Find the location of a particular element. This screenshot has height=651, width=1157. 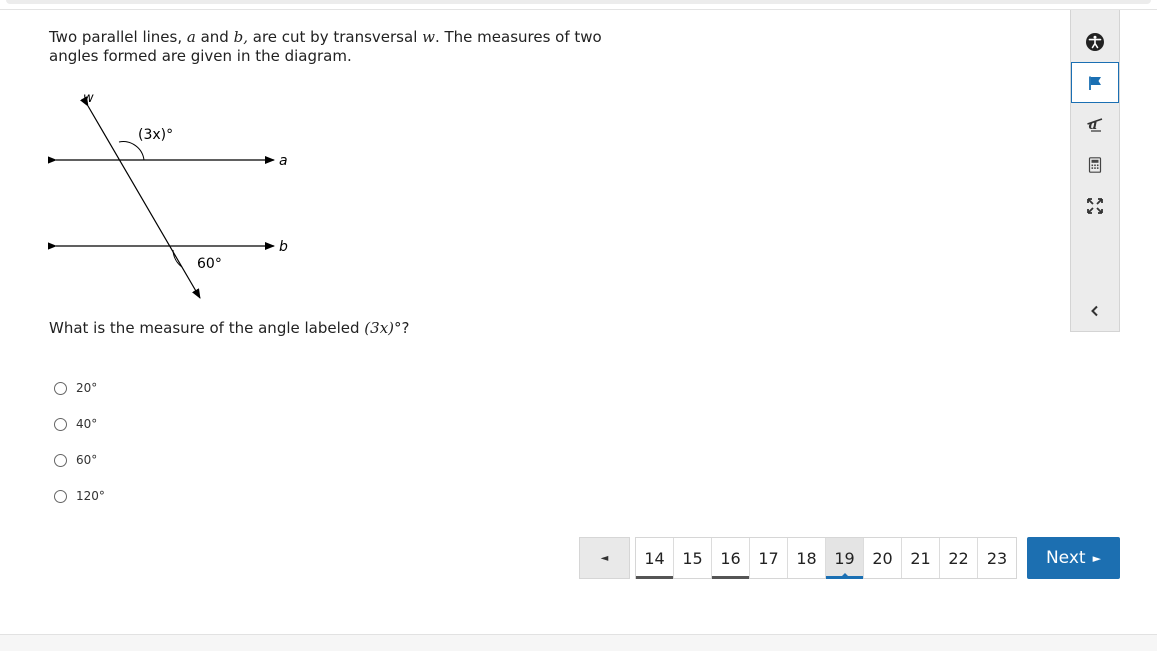

footer-bar is located at coordinates (578, 642).